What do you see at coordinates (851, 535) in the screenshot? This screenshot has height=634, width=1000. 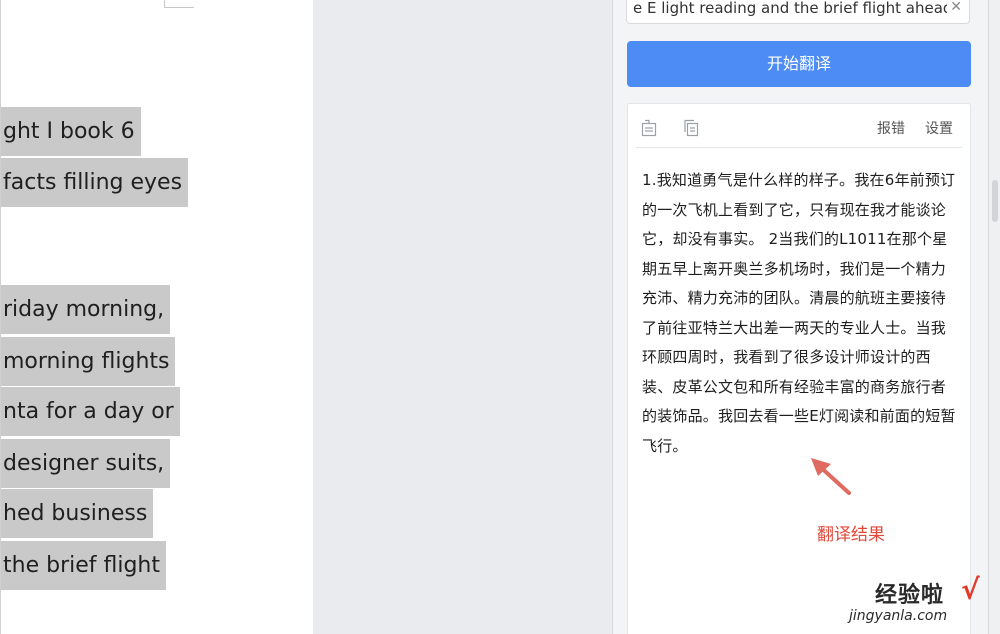 I see `annotation-label: 翻译结果` at bounding box center [851, 535].